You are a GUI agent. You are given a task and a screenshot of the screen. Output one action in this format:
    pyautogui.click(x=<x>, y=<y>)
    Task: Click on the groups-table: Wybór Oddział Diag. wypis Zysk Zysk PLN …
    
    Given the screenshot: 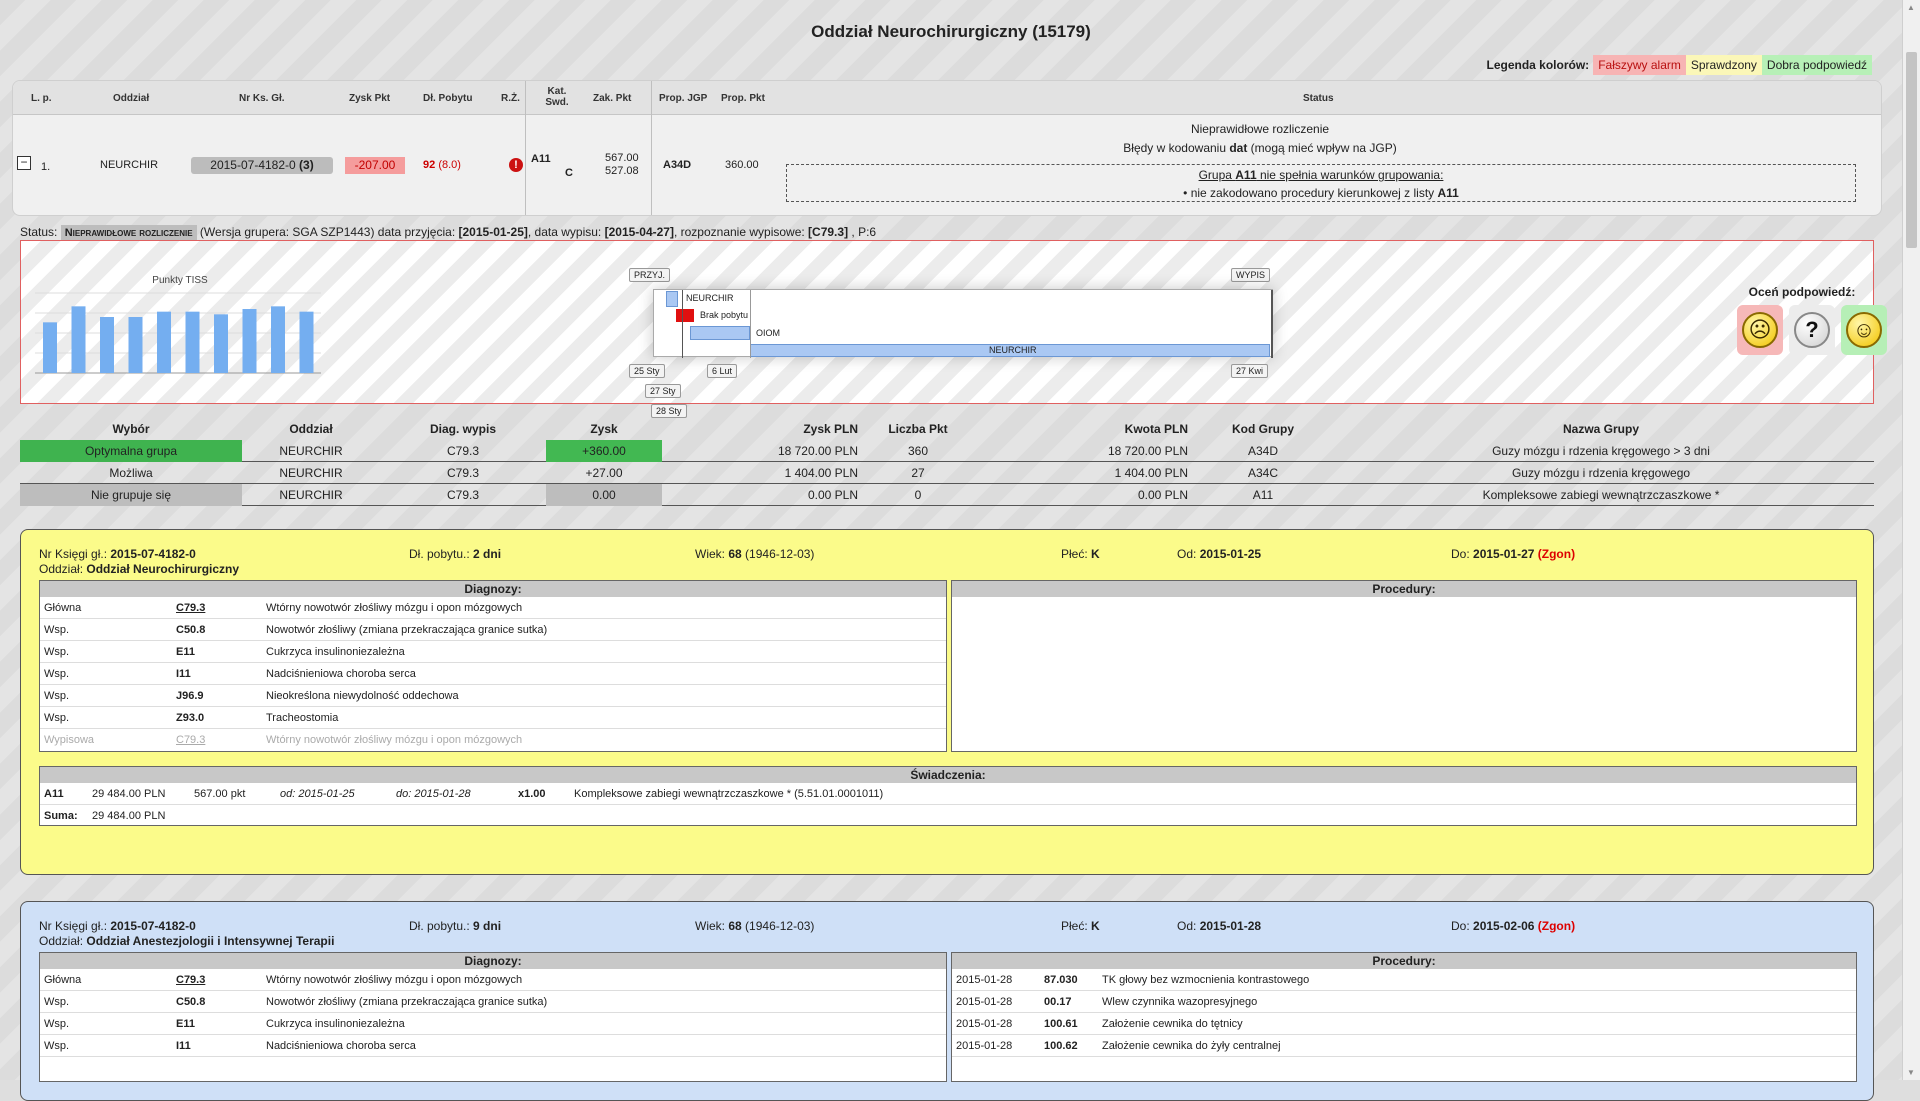 What is the action you would take?
    pyautogui.click(x=947, y=462)
    